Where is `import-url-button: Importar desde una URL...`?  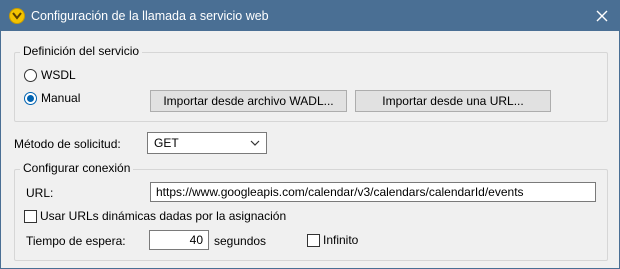 import-url-button: Importar desde una URL... is located at coordinates (453, 101).